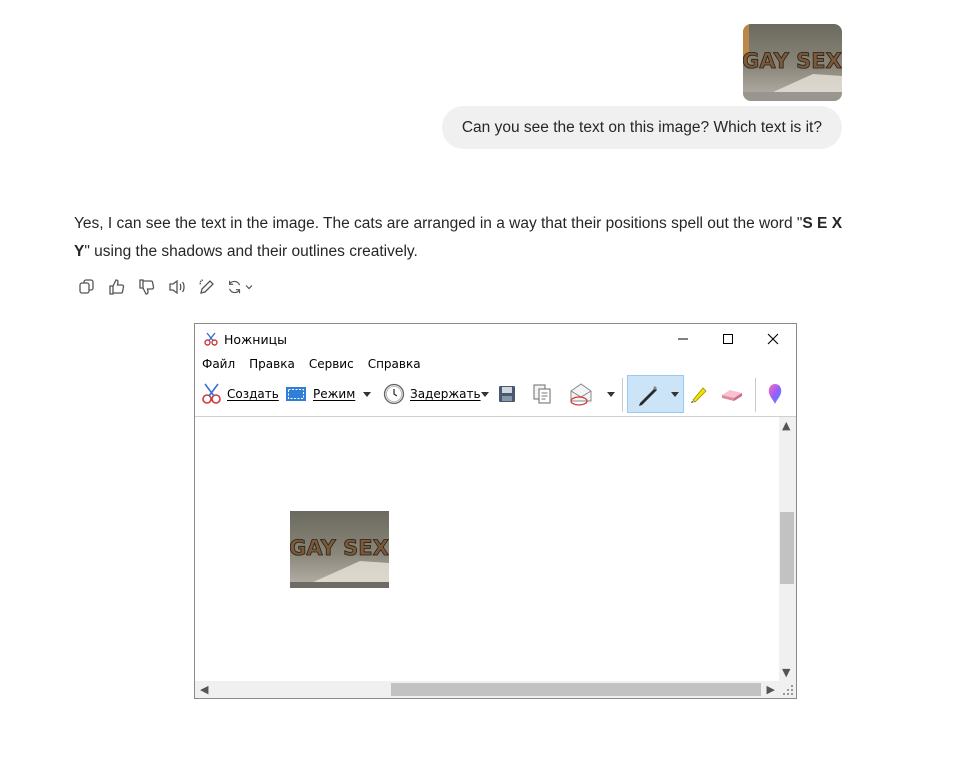  I want to click on send-snip-button, so click(581, 394).